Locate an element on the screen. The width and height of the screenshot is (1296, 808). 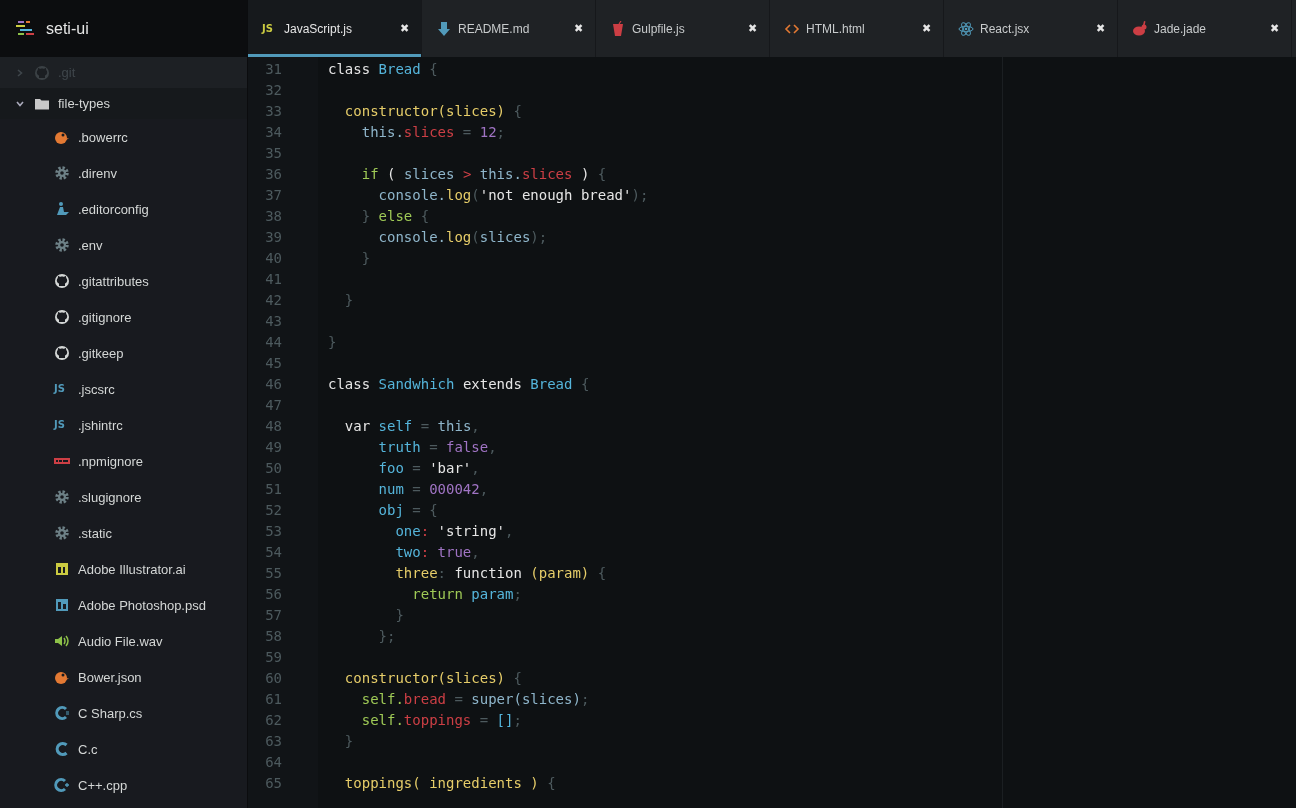
logo-icon is located at coordinates (26, 28).